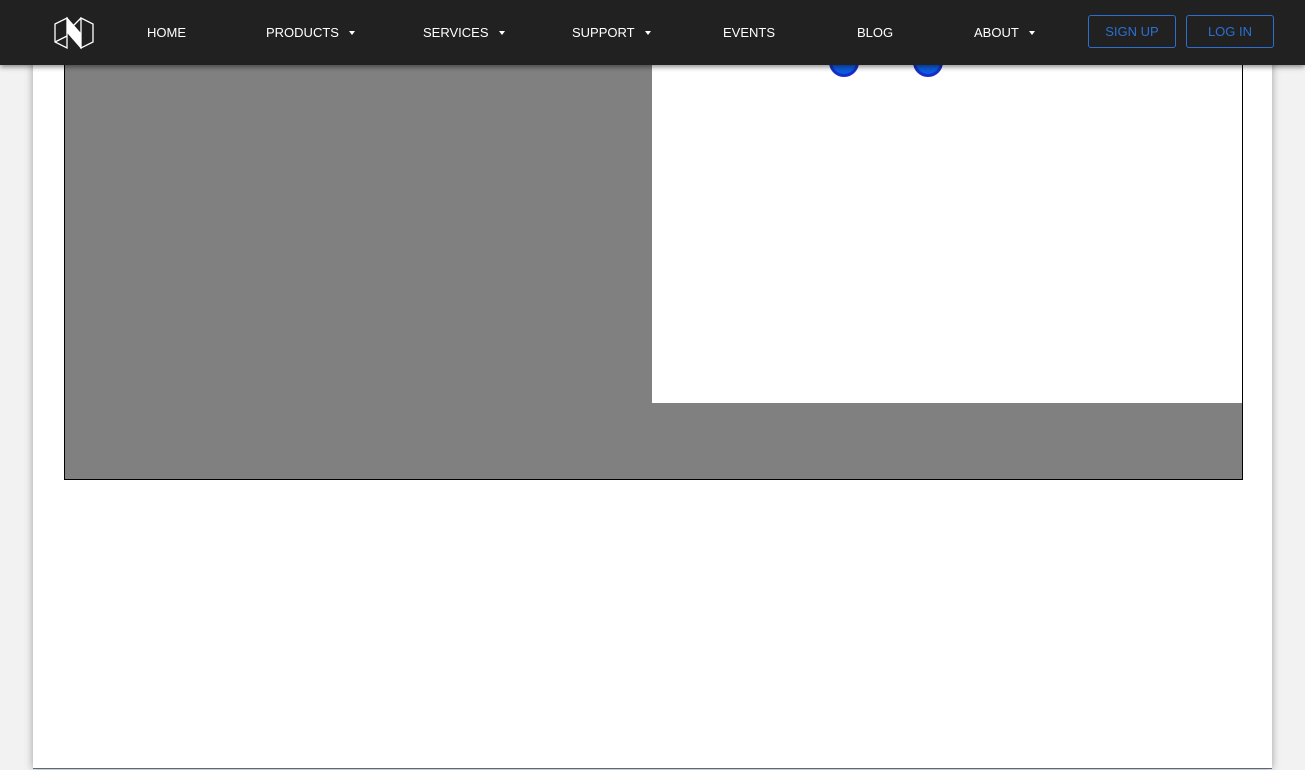 This screenshot has height=770, width=1305. Describe the element at coordinates (74, 33) in the screenshot. I see `brand-logo-icon` at that location.